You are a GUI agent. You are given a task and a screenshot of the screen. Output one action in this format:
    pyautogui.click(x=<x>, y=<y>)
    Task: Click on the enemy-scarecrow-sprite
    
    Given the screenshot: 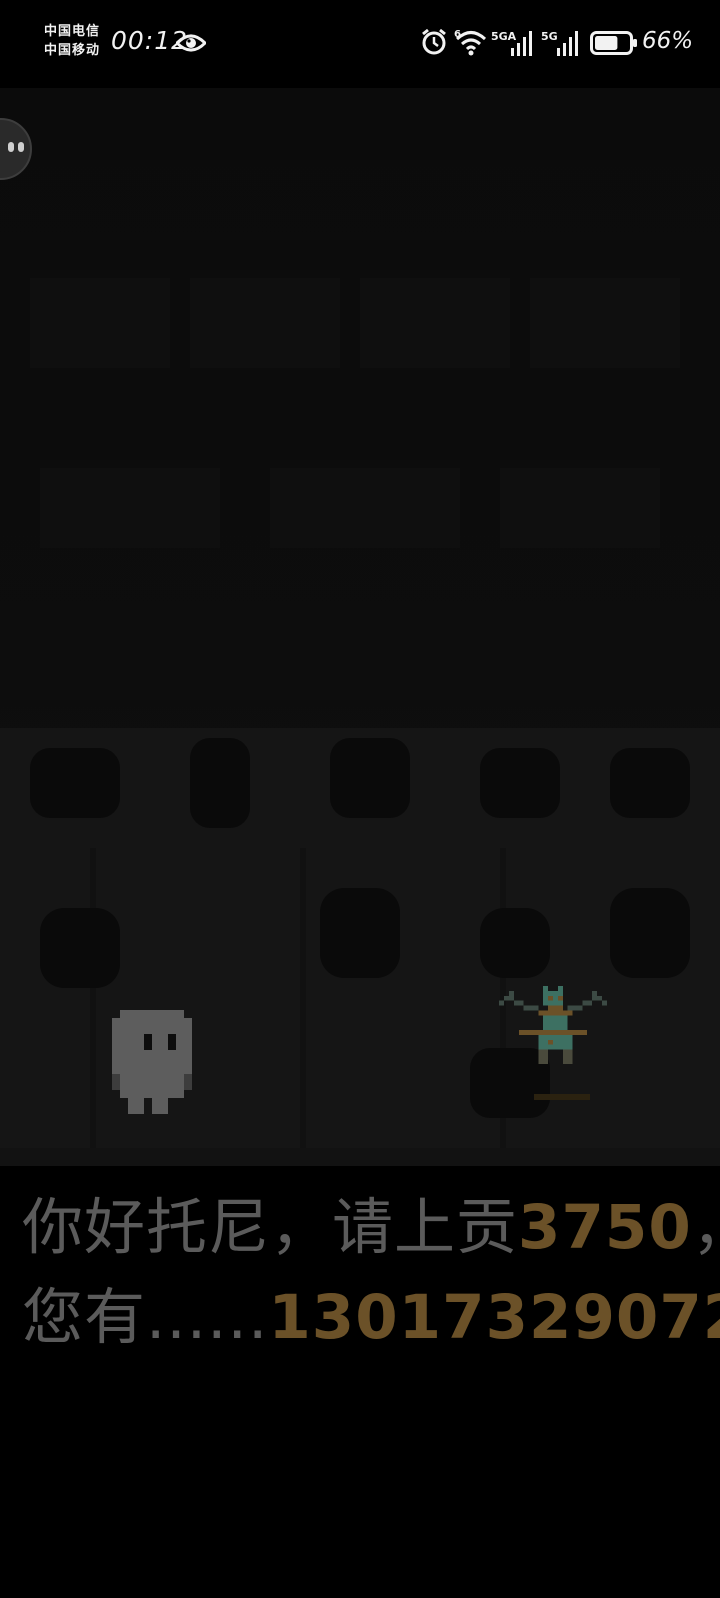 What is the action you would take?
    pyautogui.click(x=553, y=1030)
    